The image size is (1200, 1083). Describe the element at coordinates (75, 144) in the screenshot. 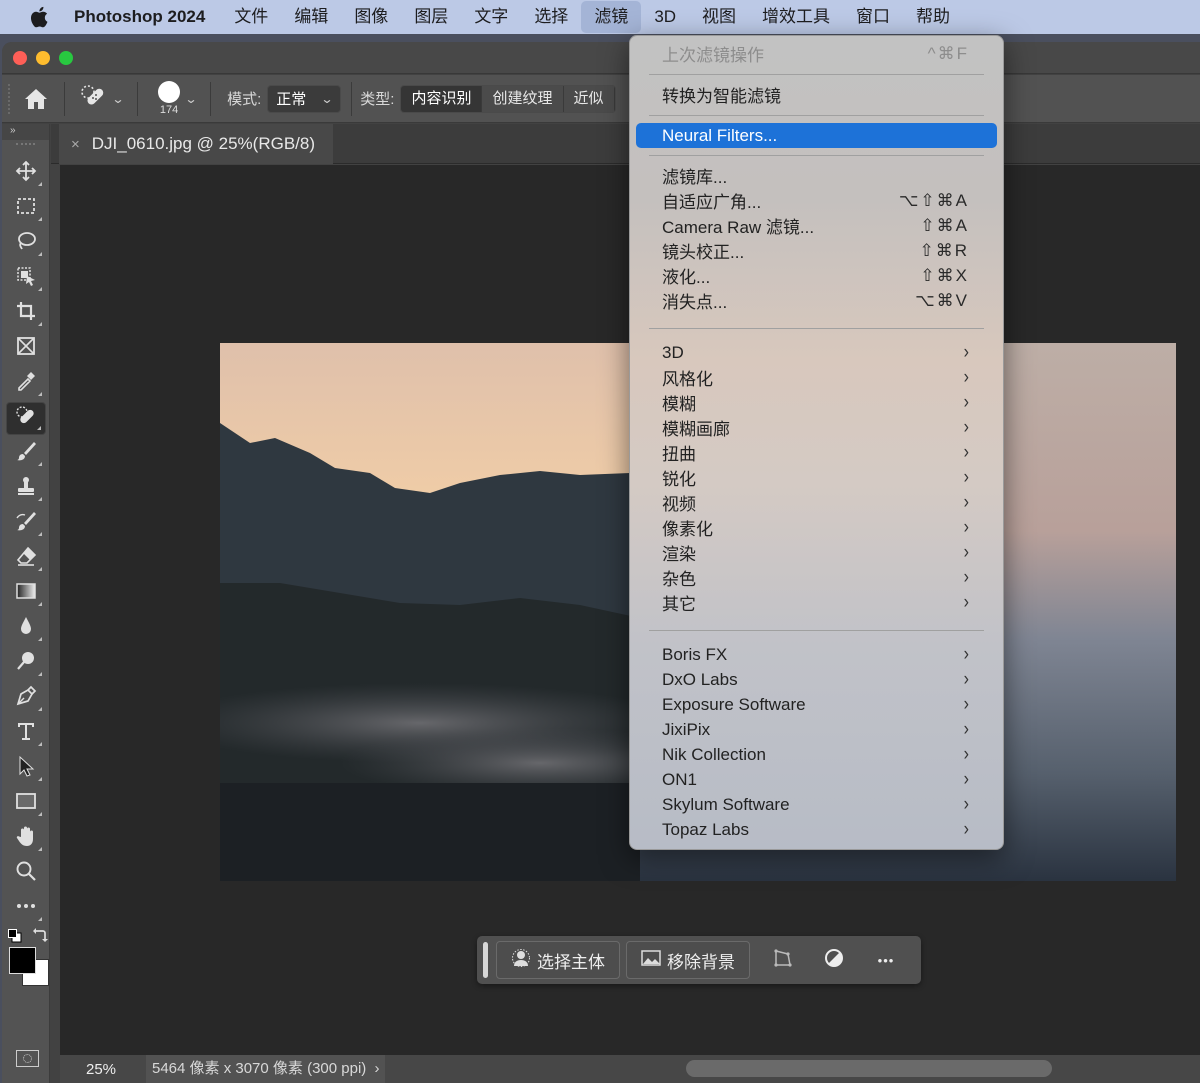

I see `close-tab-icon: ×` at that location.